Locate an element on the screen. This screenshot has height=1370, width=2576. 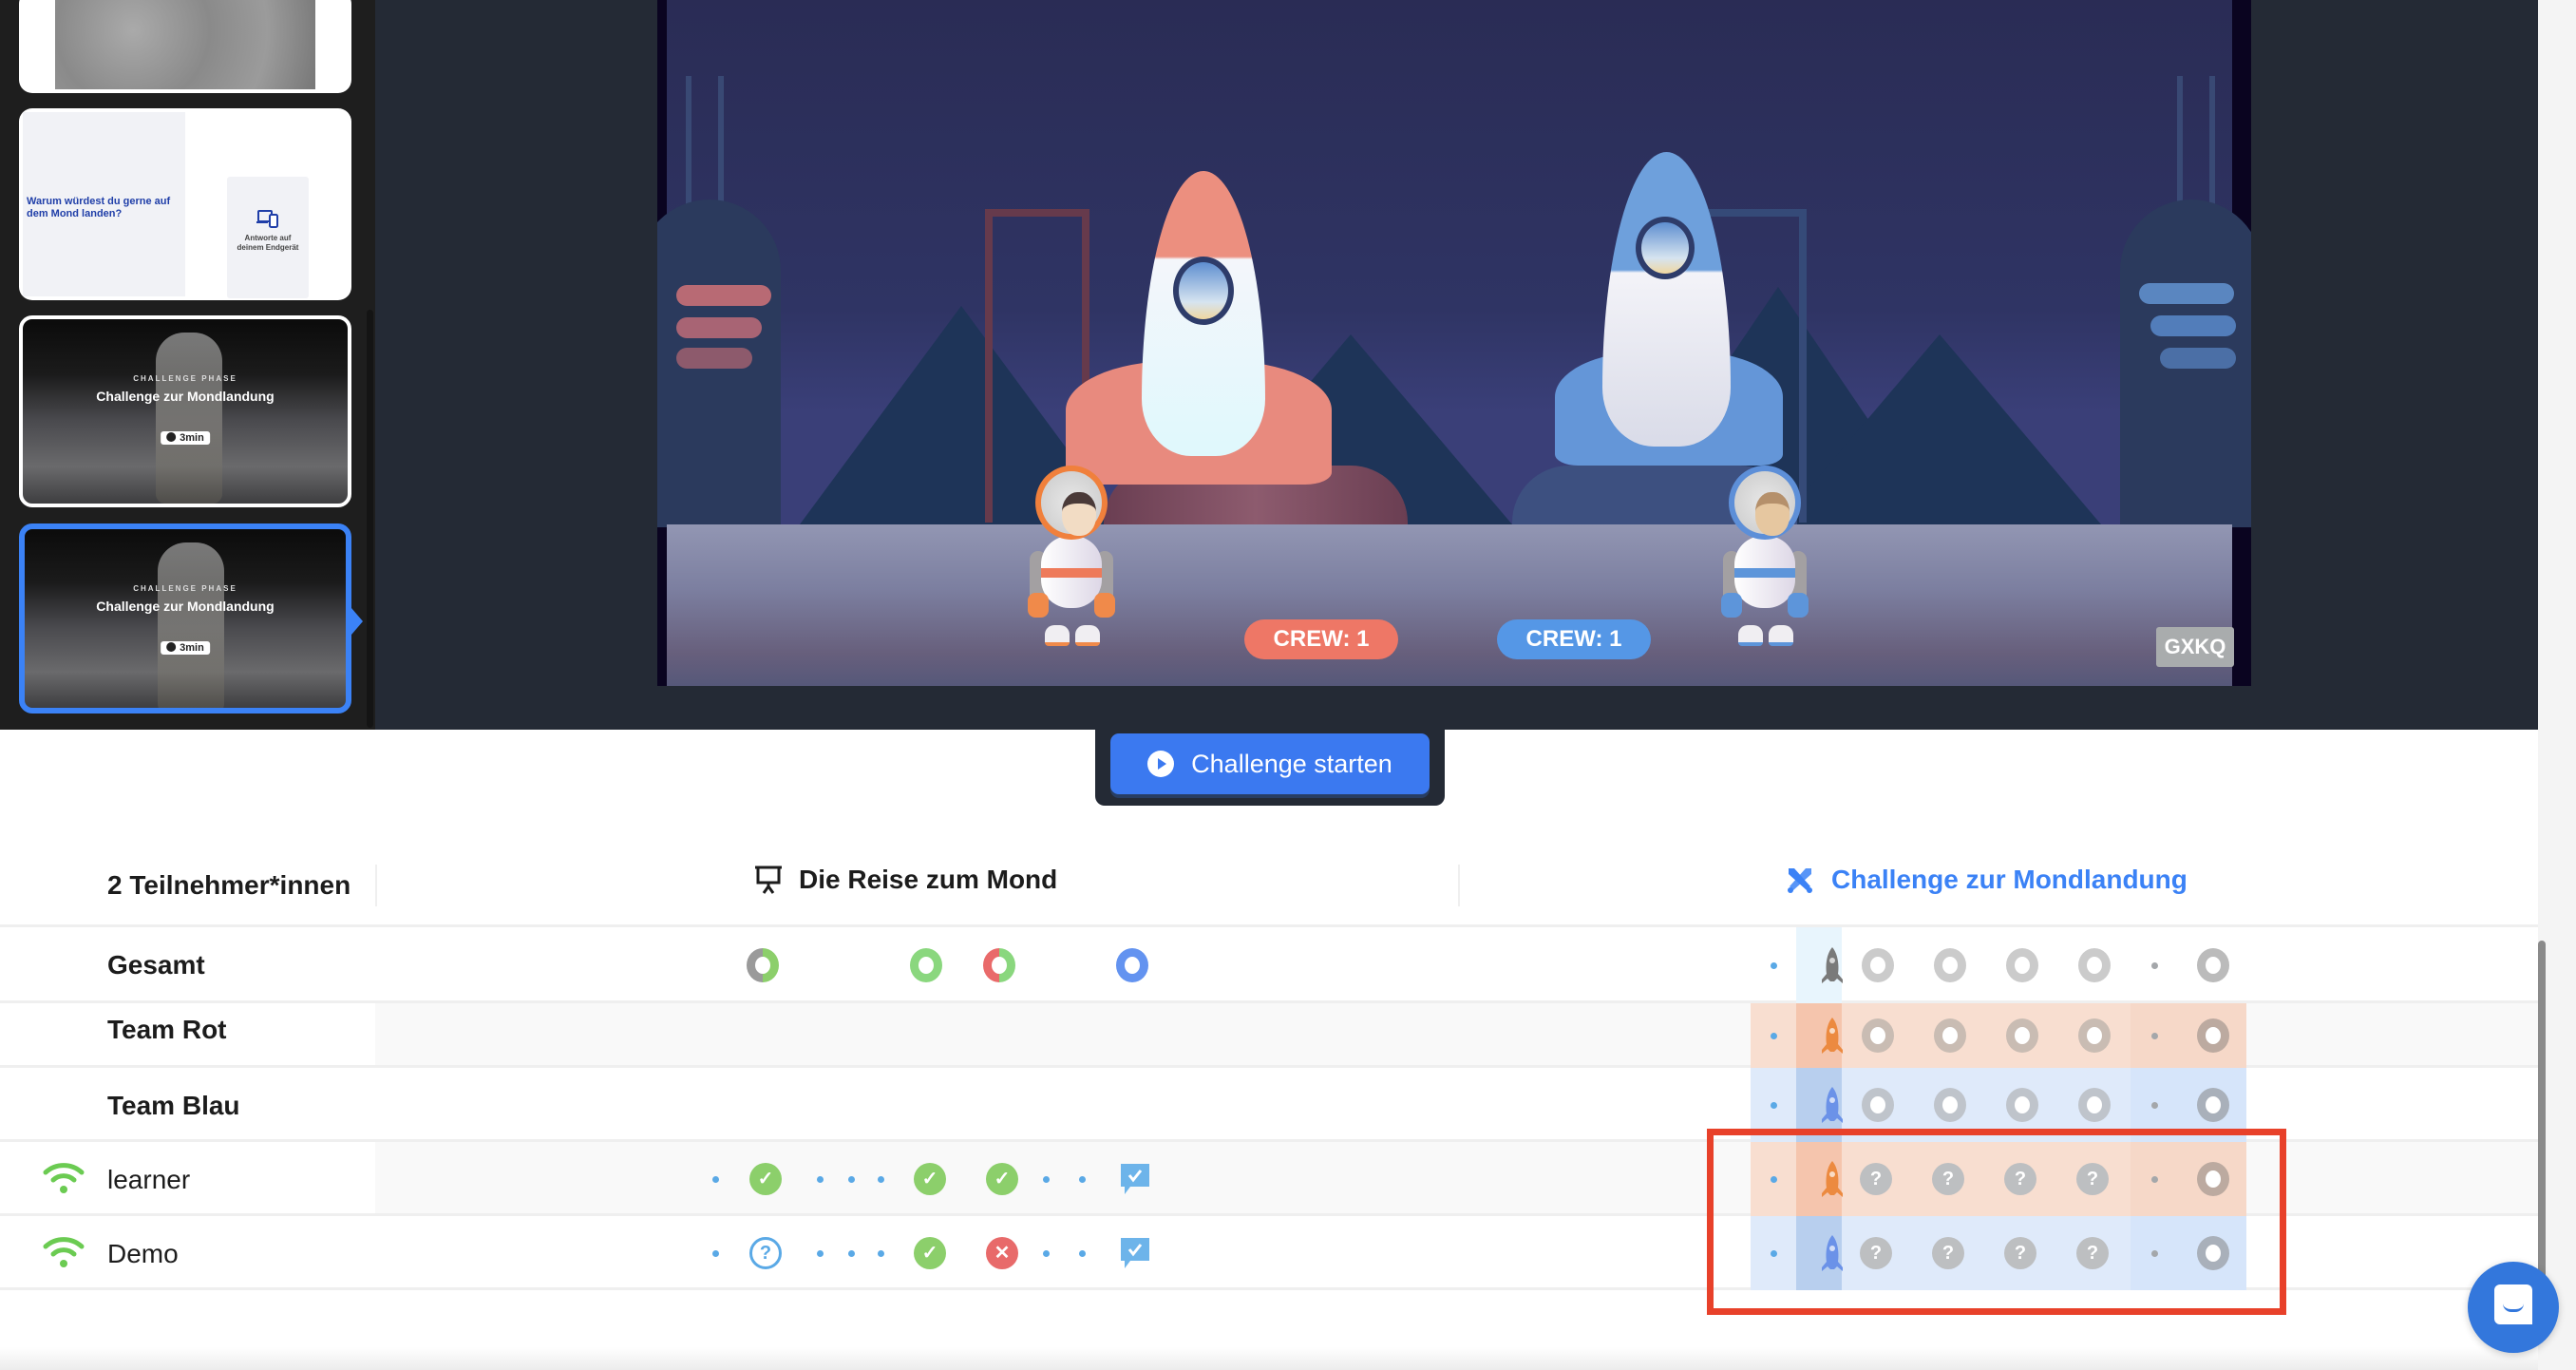
start-challenge-button: Challenge starten is located at coordinates (1270, 763).